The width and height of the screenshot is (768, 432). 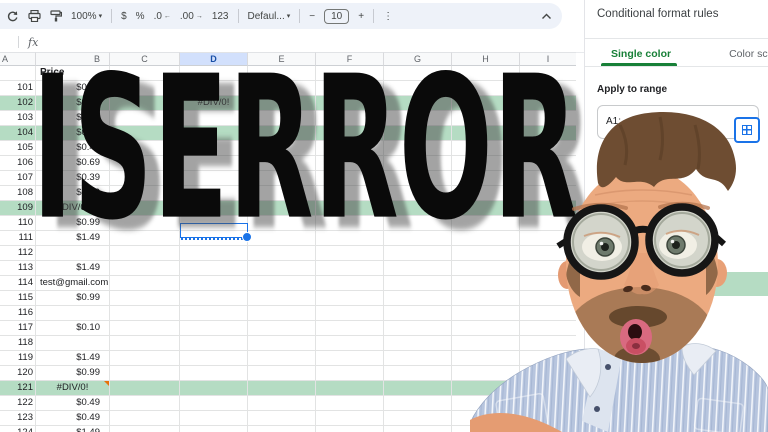 I want to click on cell-price: $0.39, so click(x=73, y=178).